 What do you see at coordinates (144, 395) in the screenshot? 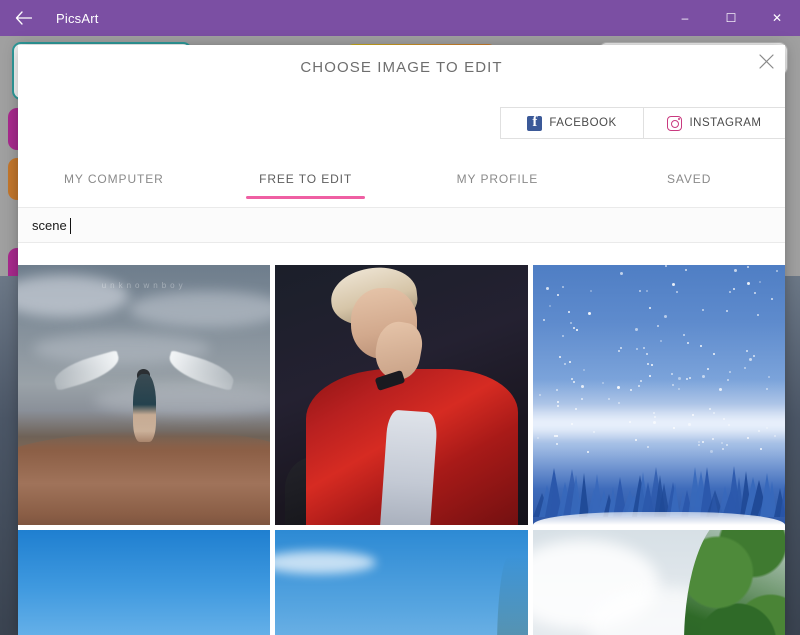
I see `result-thumb-angel-wings-cliff: unknownboy` at bounding box center [144, 395].